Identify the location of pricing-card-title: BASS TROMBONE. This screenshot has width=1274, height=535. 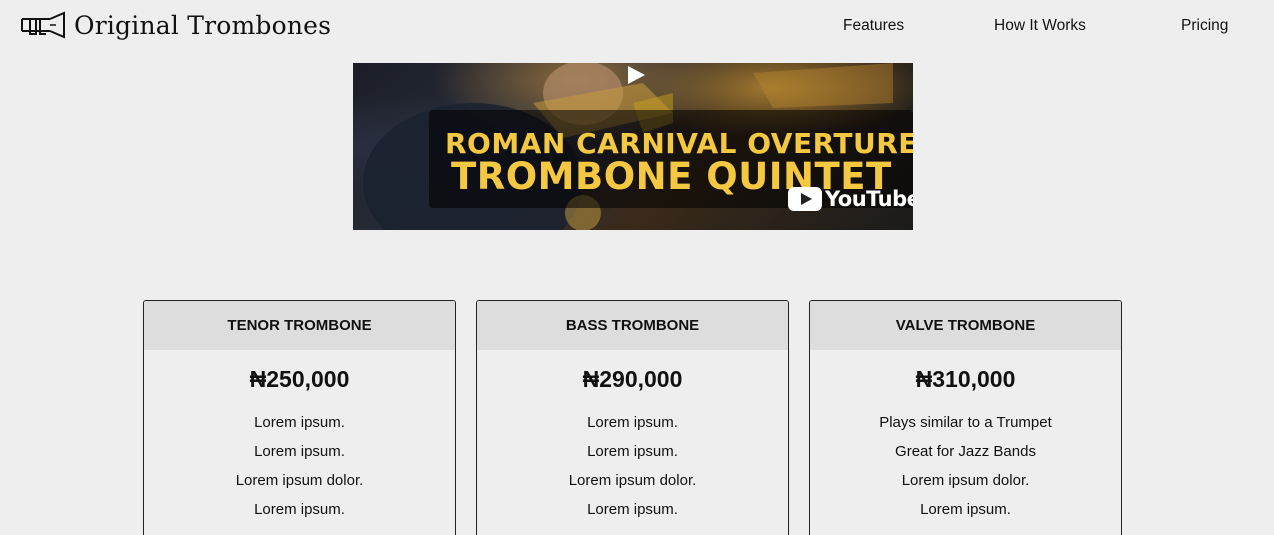
(632, 325).